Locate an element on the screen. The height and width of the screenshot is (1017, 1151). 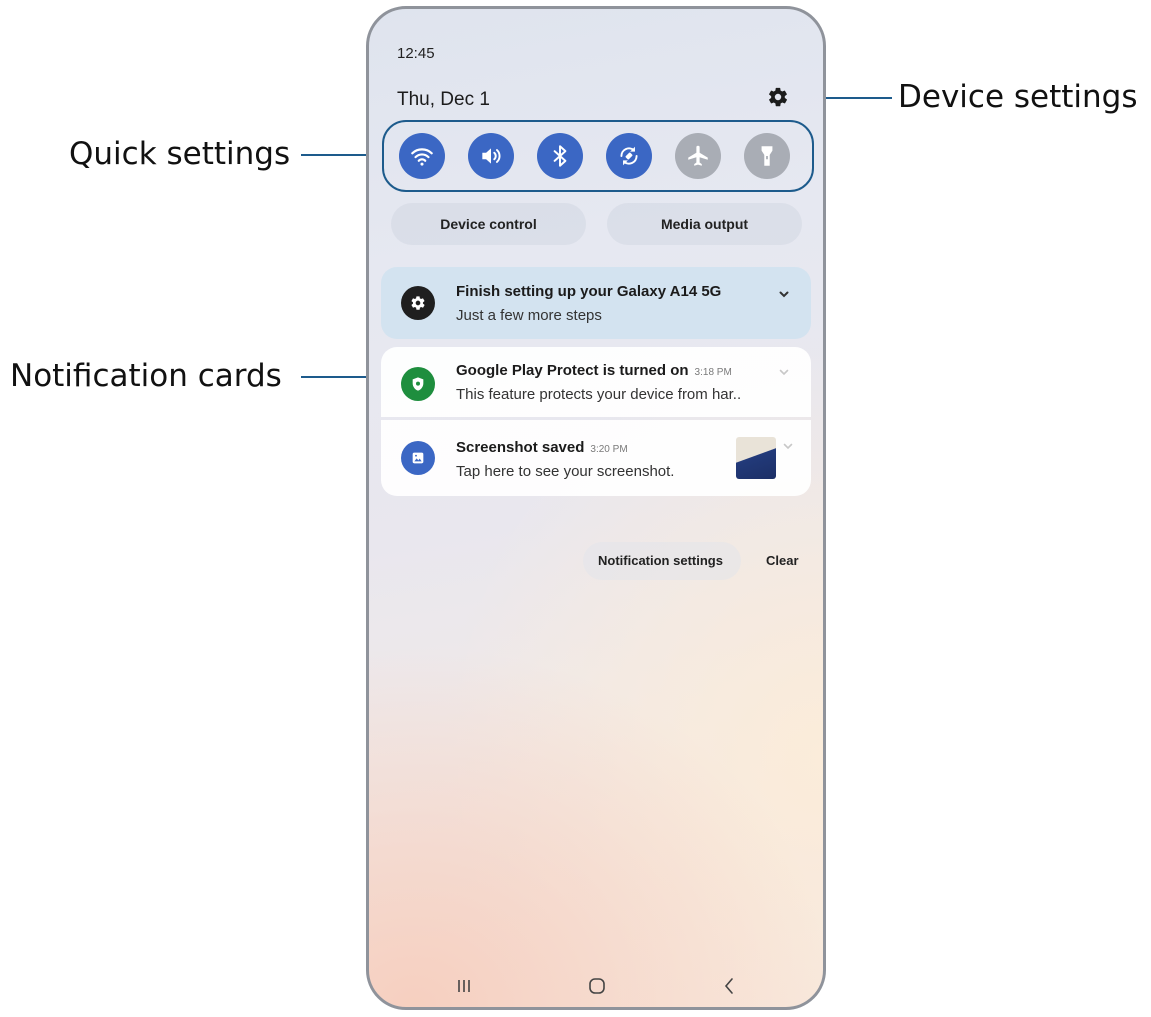
recents-icon is located at coordinates (464, 986).